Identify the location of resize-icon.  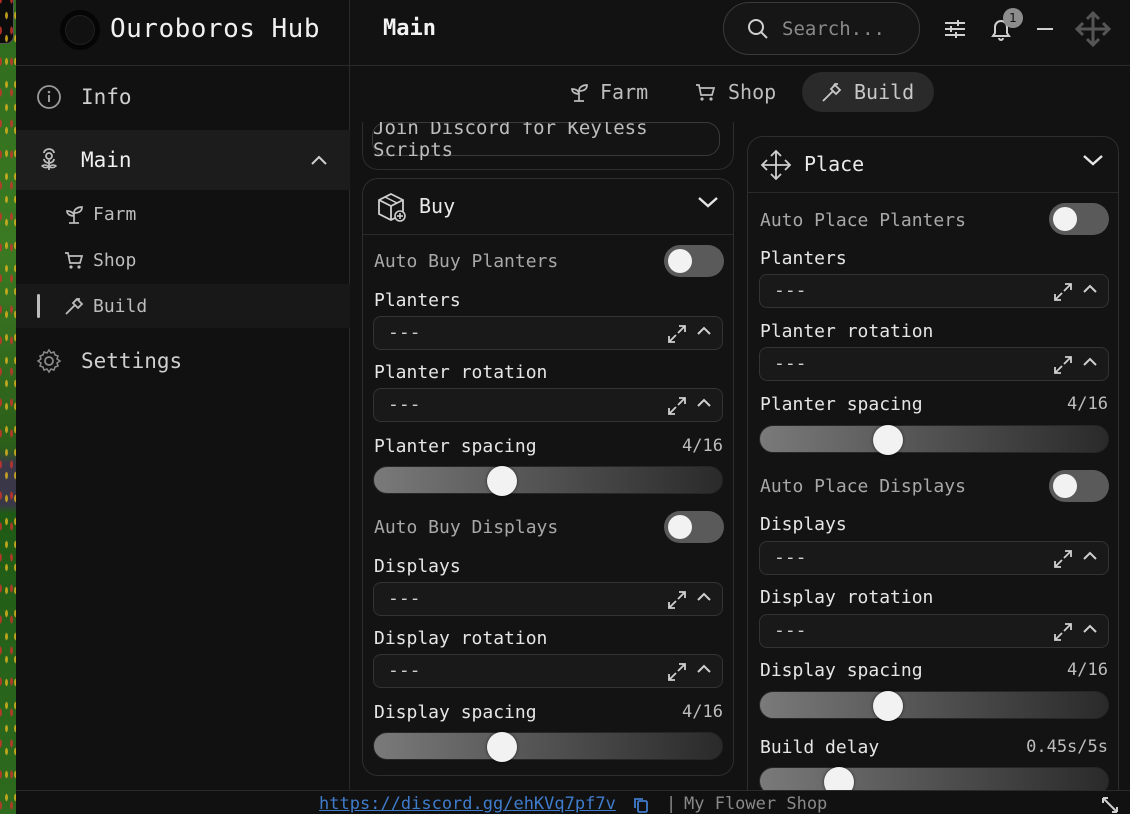
(1110, 805).